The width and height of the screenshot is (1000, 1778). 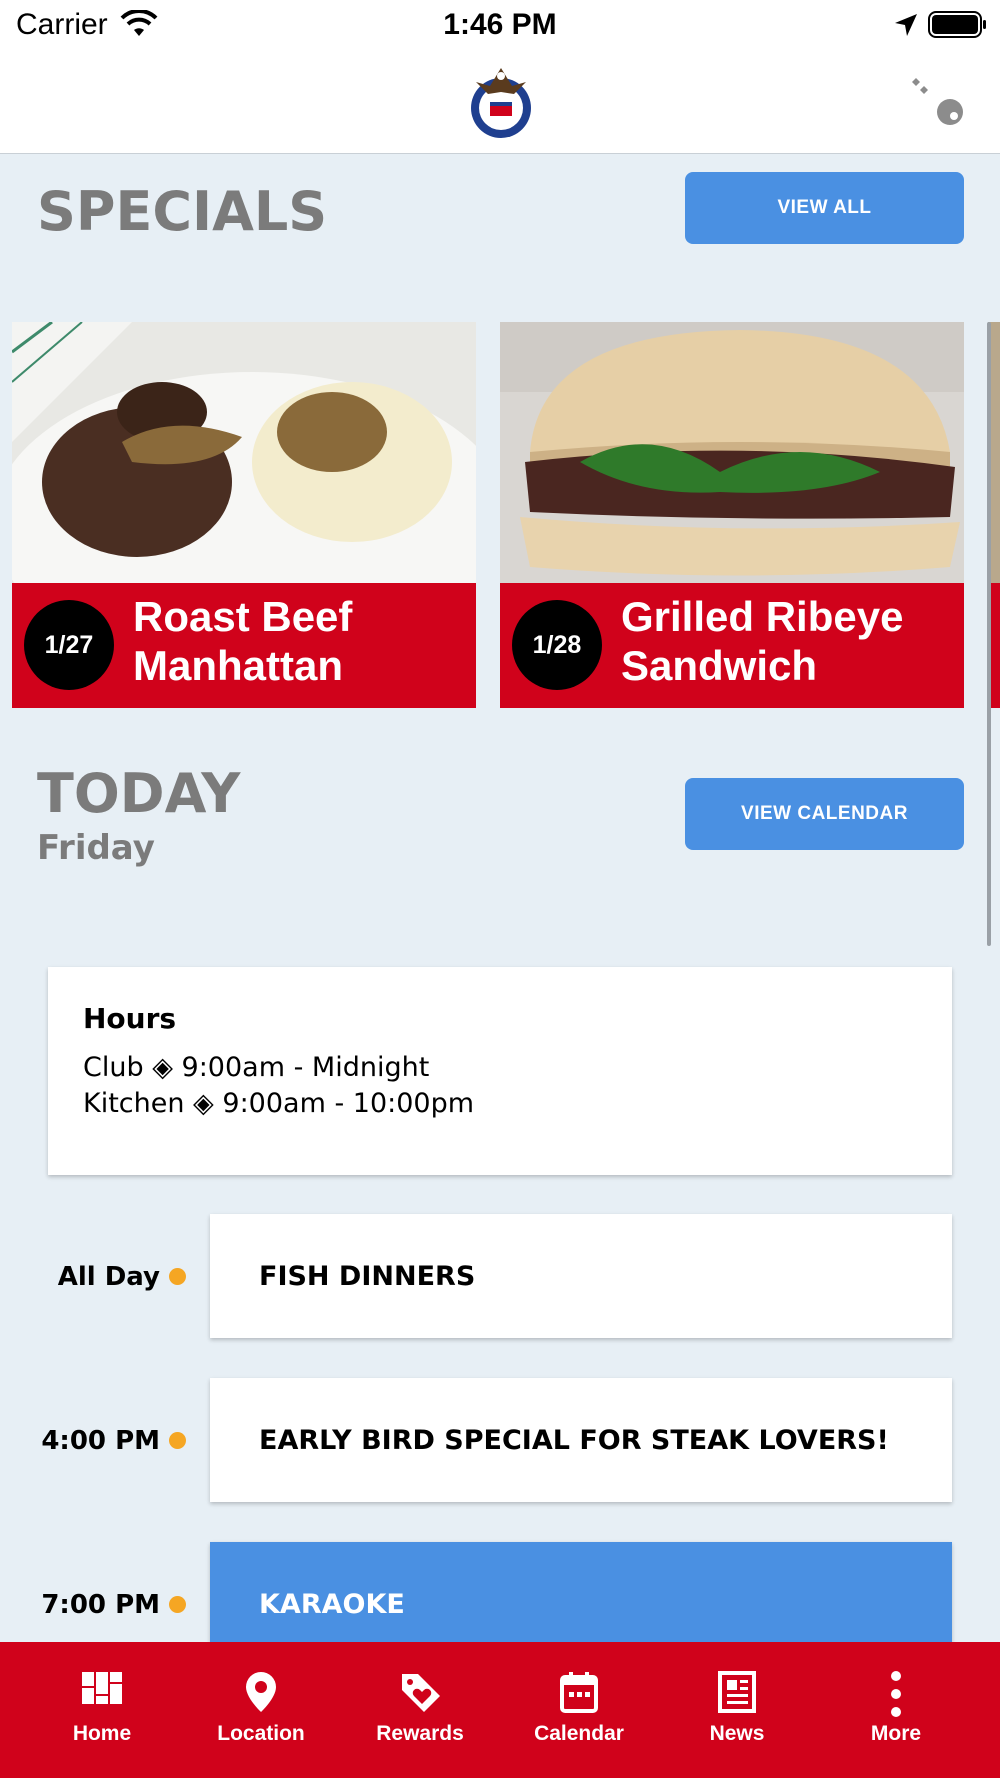 What do you see at coordinates (102, 1688) in the screenshot?
I see `home-grid-icon` at bounding box center [102, 1688].